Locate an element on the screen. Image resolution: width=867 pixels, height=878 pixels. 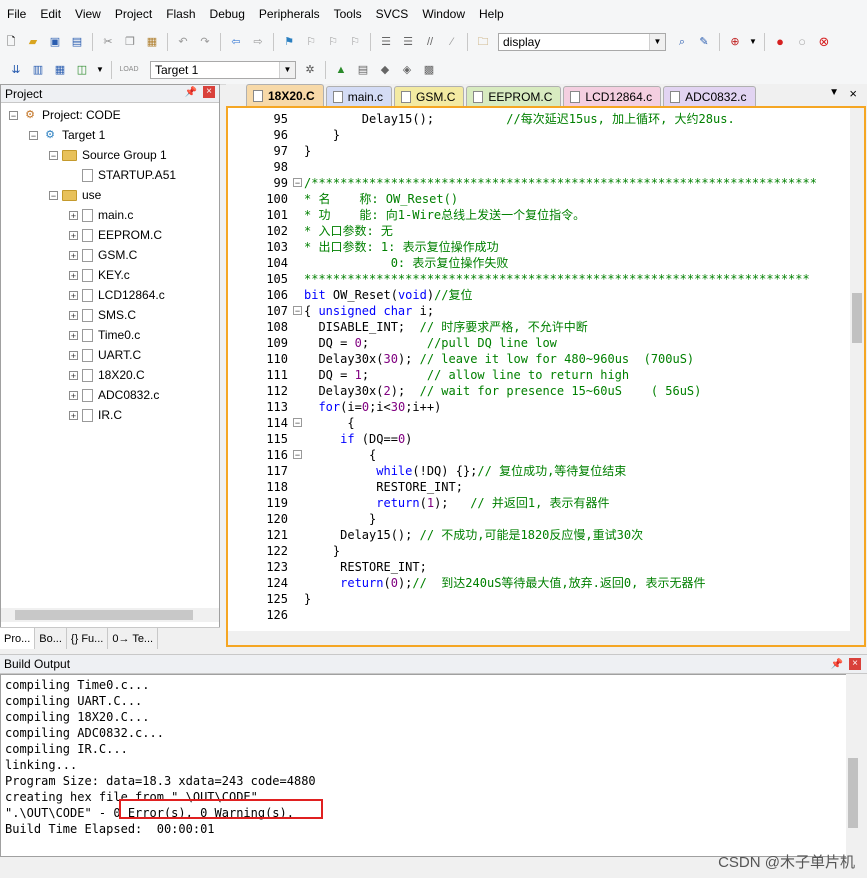
breakpoint-icon: ● is located at coordinates (780, 42).